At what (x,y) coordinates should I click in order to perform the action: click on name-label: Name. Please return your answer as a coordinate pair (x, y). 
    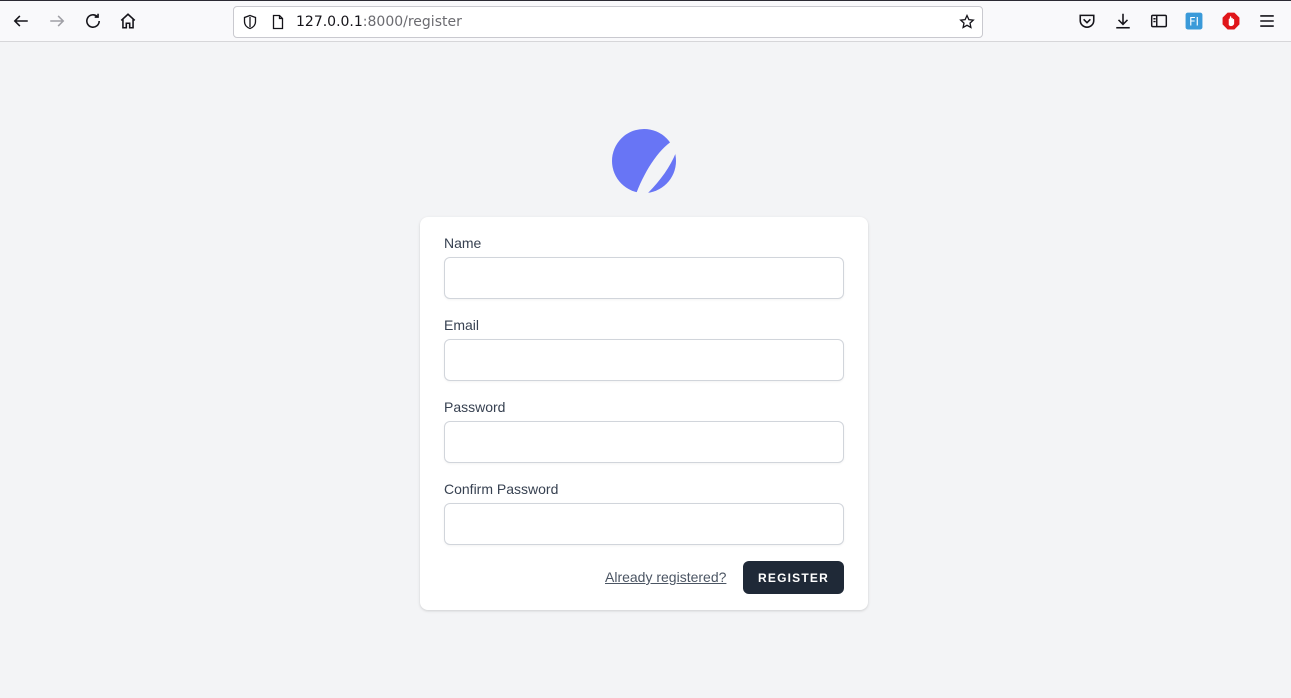
    Looking at the image, I should click on (463, 243).